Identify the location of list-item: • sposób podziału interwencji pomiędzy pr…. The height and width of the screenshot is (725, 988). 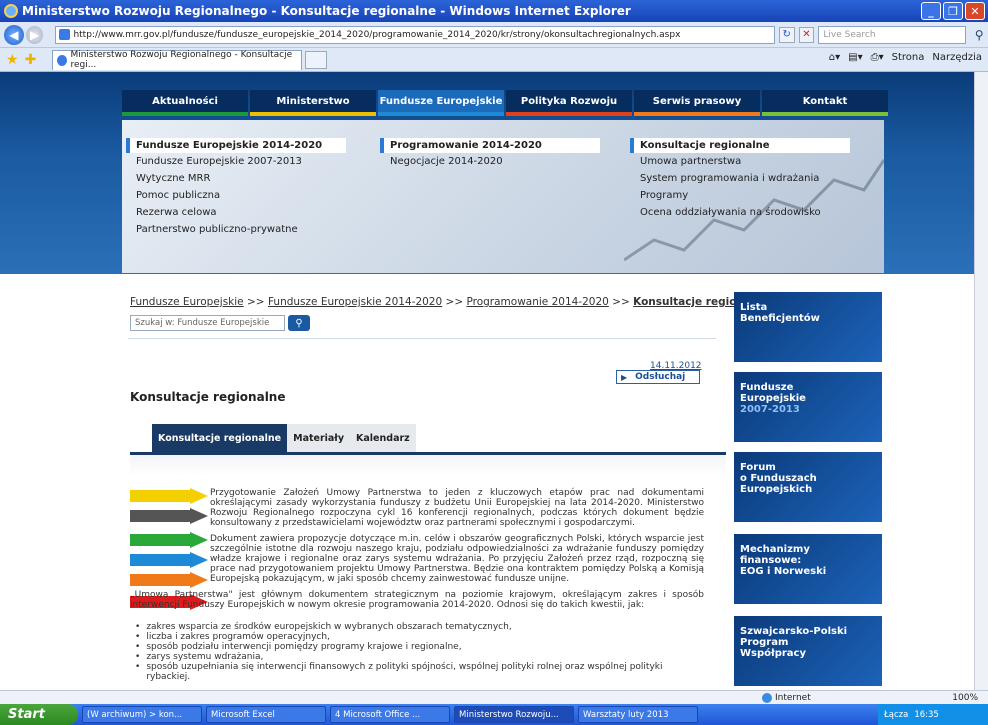
(298, 647).